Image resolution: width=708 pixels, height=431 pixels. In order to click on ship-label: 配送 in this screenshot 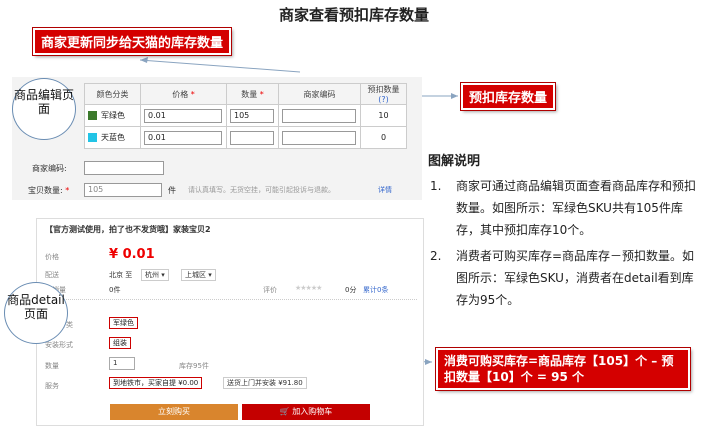, I will do `click(52, 275)`.